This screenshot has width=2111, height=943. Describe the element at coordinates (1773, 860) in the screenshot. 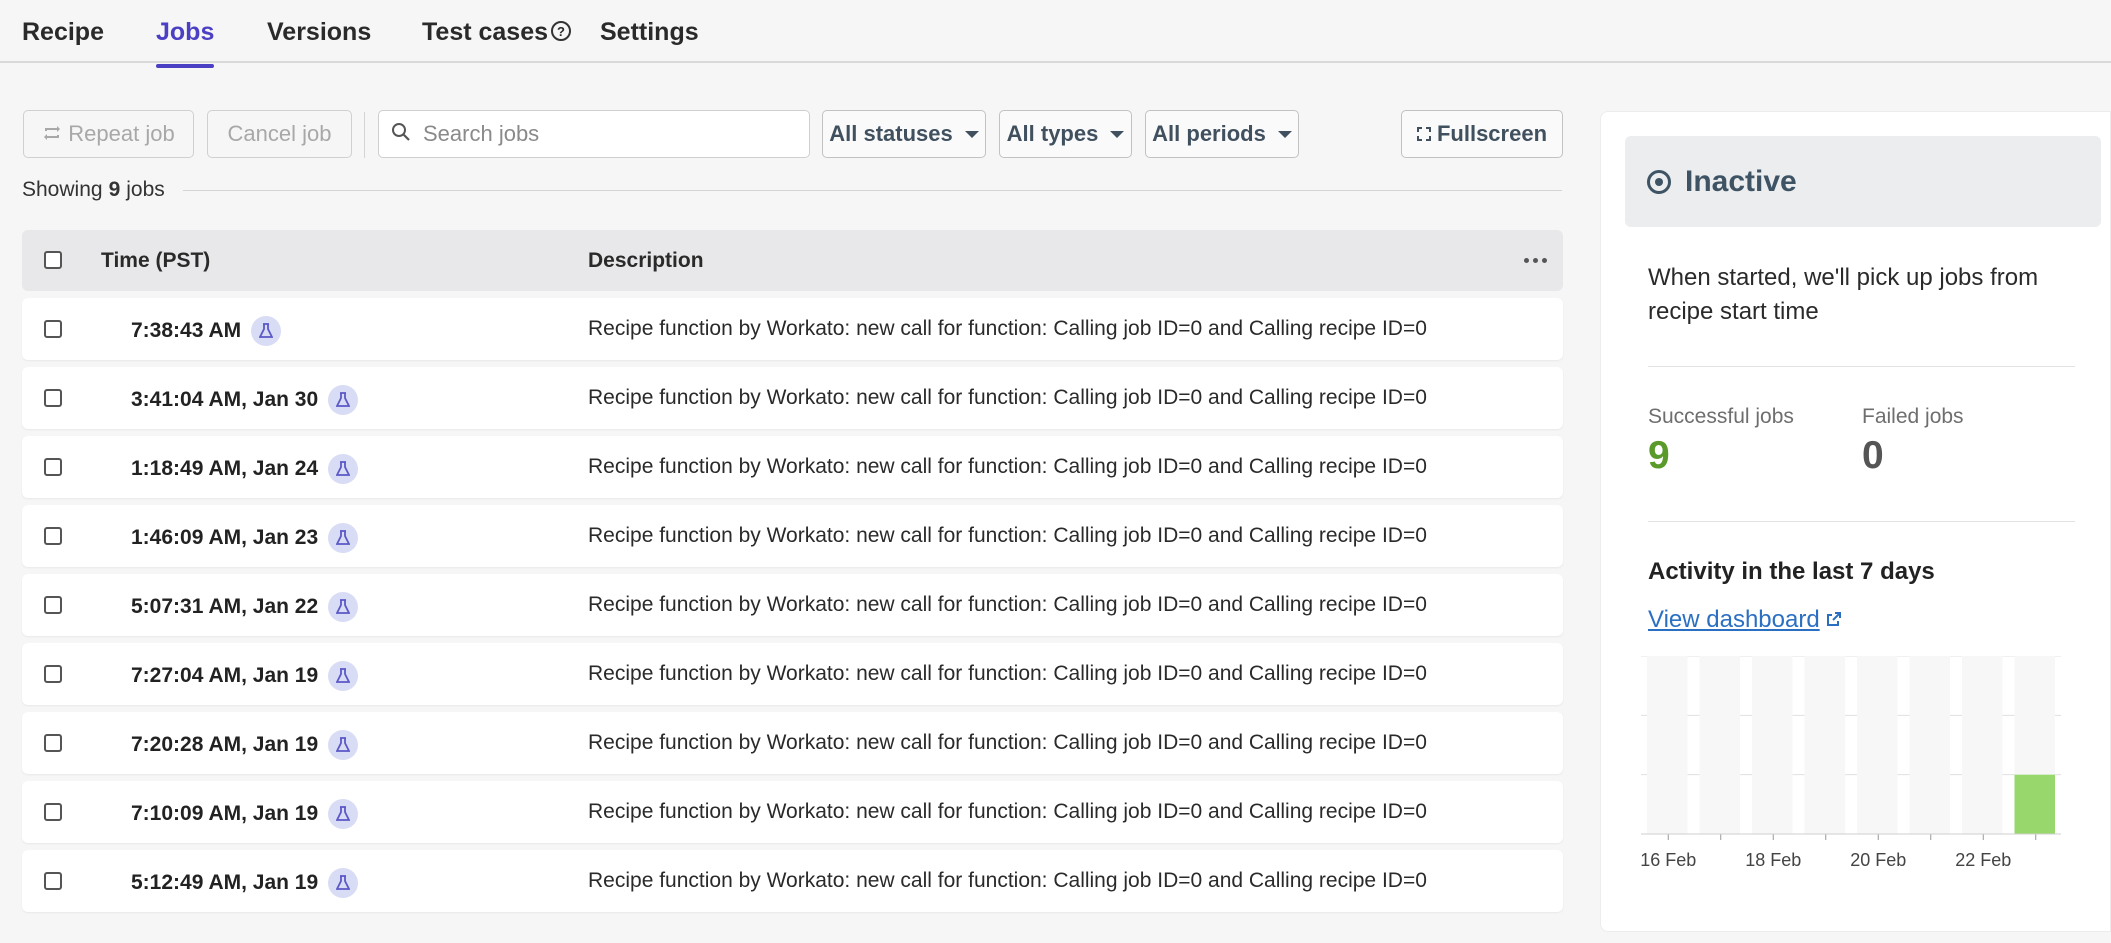

I see `chart-tick-label: 18 Feb` at that location.